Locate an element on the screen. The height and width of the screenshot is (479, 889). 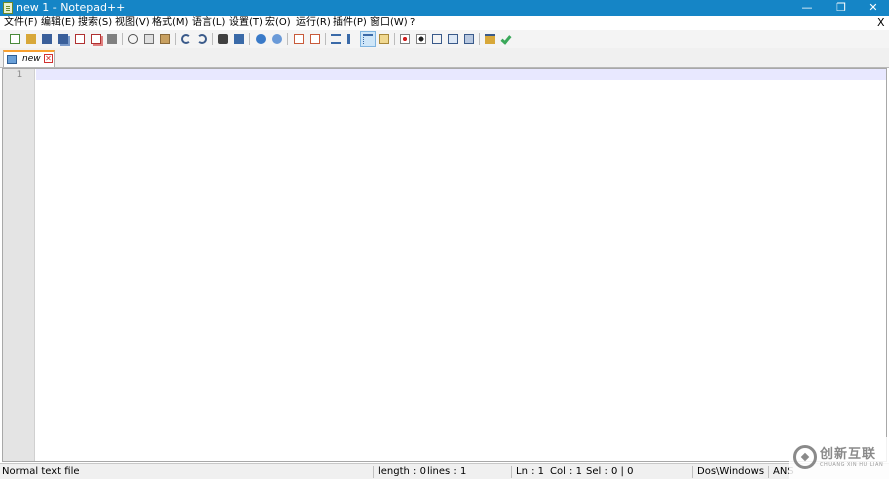
window-title: new 1 - Notepad++ is located at coordinates (71, 7).